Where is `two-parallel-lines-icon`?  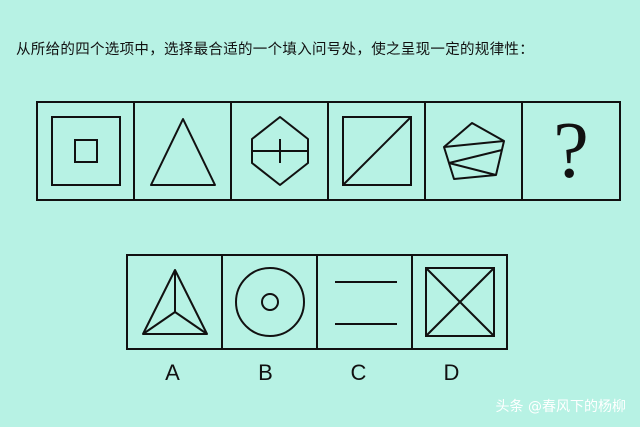
two-parallel-lines-icon is located at coordinates (365, 303).